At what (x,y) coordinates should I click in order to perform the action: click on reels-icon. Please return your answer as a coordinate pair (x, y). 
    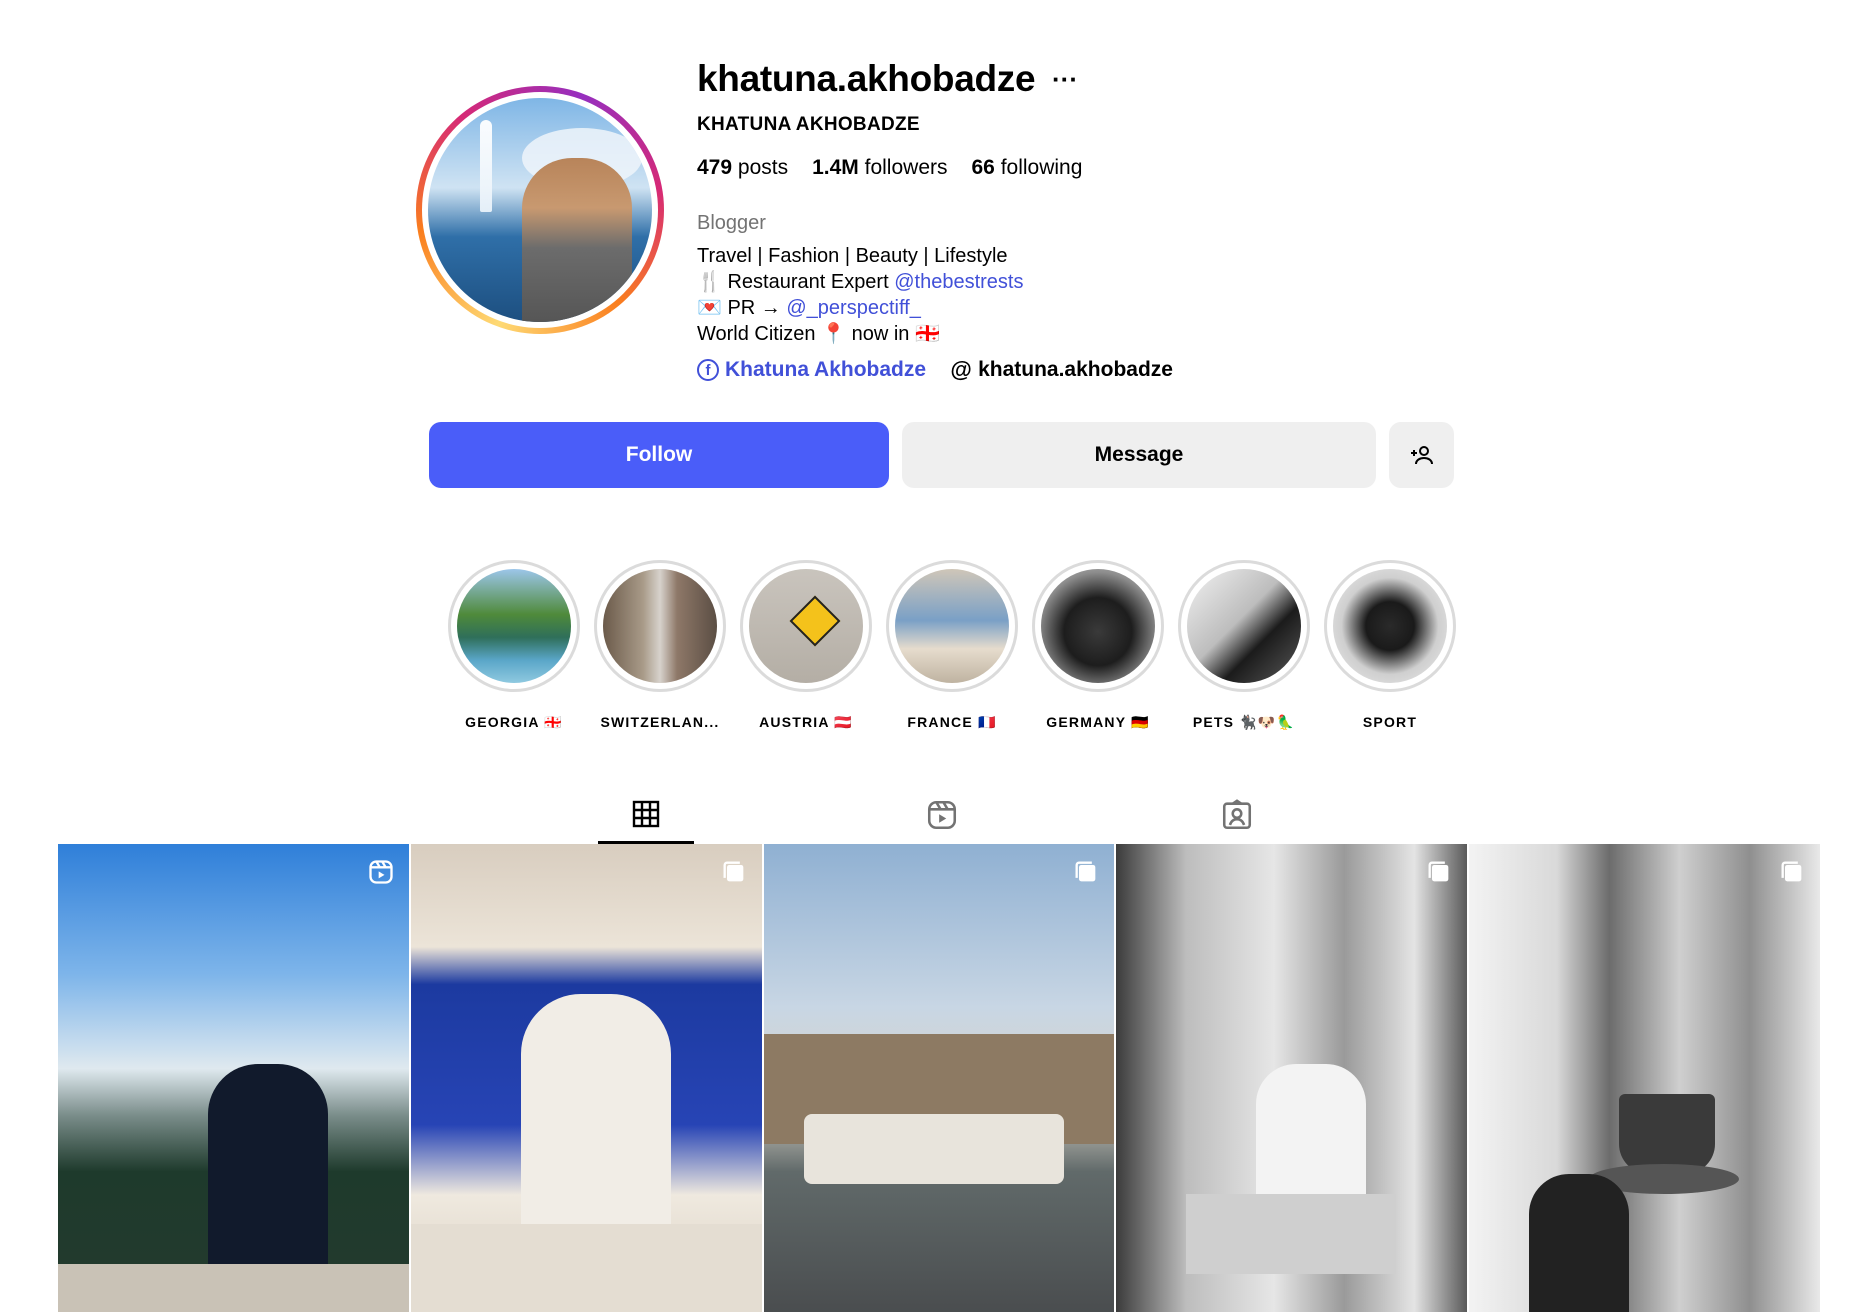
    Looking at the image, I should click on (942, 815).